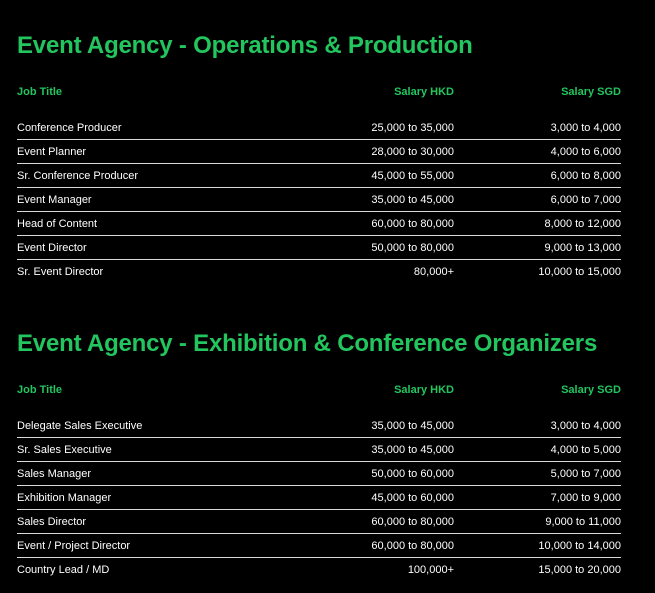 The image size is (655, 593). I want to click on salary-hkd-cell: 50,000 to 60,000, so click(412, 473).